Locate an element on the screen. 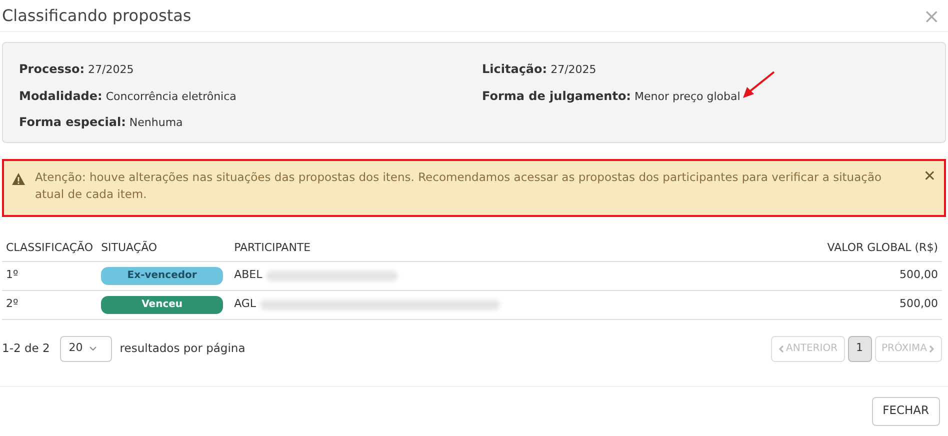 This screenshot has width=948, height=436. chevron-right-icon is located at coordinates (932, 348).